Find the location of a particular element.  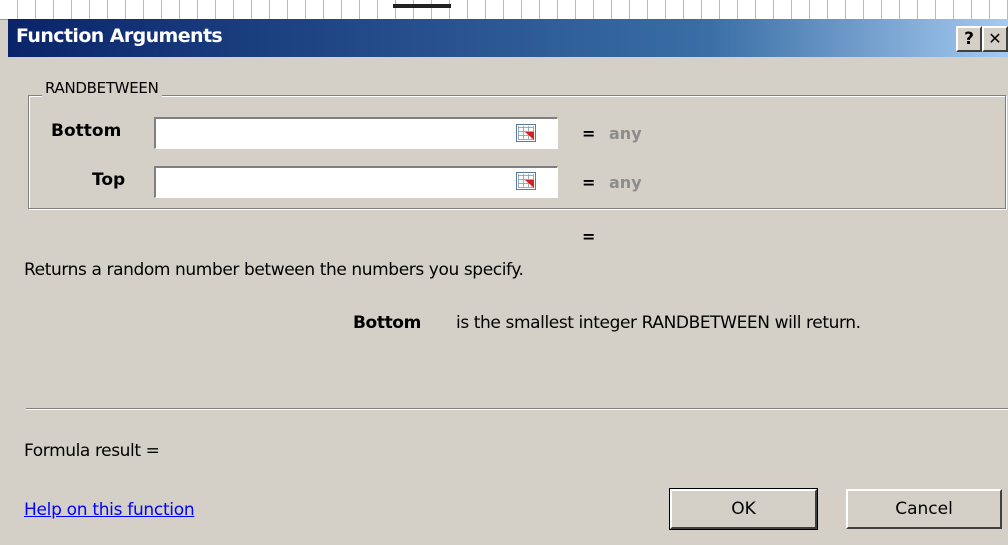

close-button: ✕ is located at coordinates (995, 39).